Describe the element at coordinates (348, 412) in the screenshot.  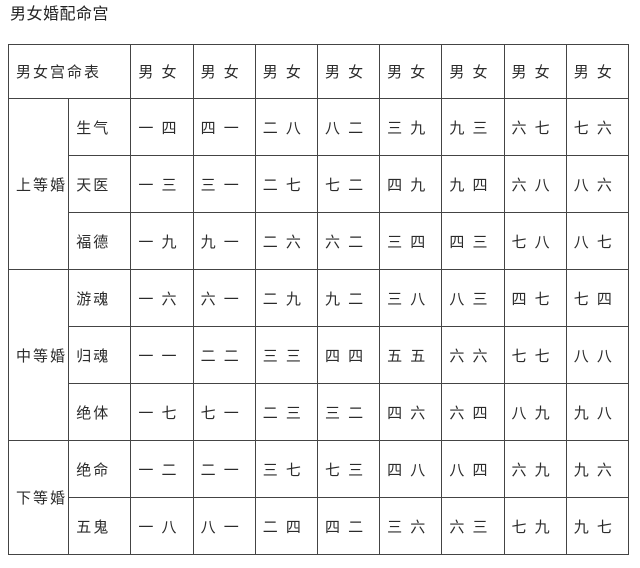
I see `pair-cell: 三 二` at that location.